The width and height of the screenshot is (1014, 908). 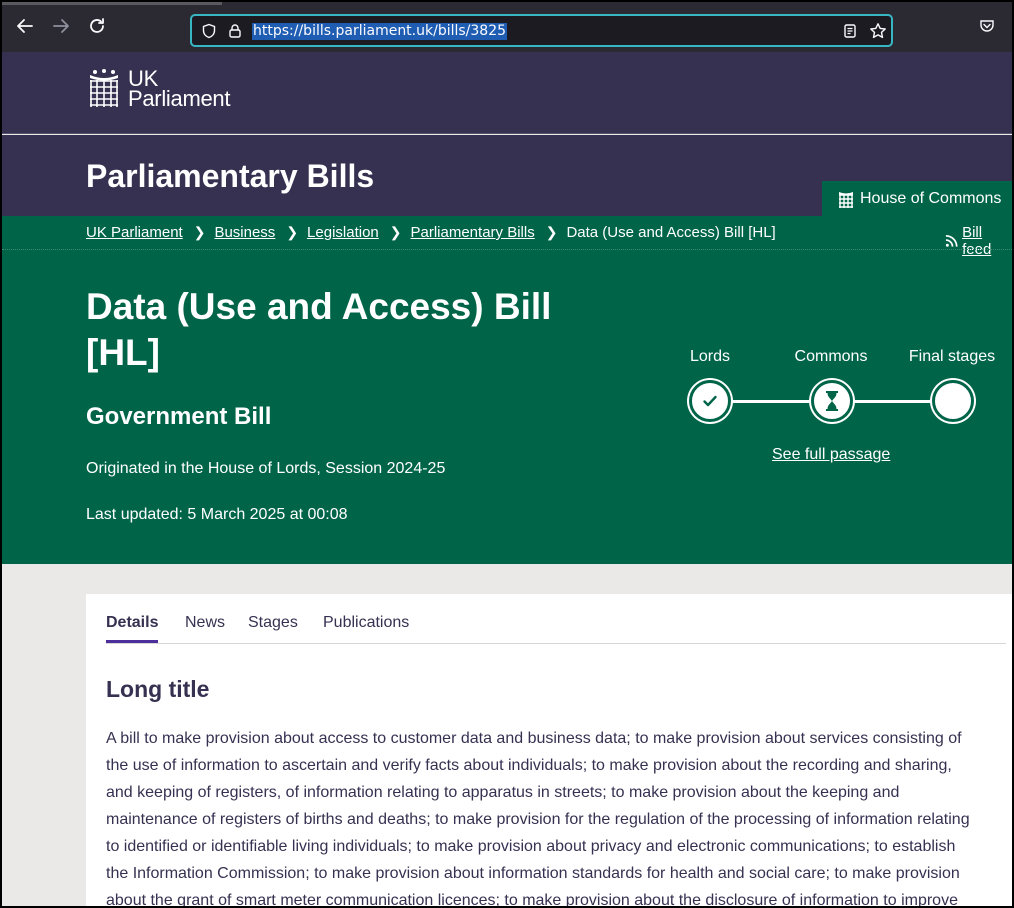 I want to click on browser-toolbar: https://bills.parliament.uk/bills/3825, so click(x=507, y=27).